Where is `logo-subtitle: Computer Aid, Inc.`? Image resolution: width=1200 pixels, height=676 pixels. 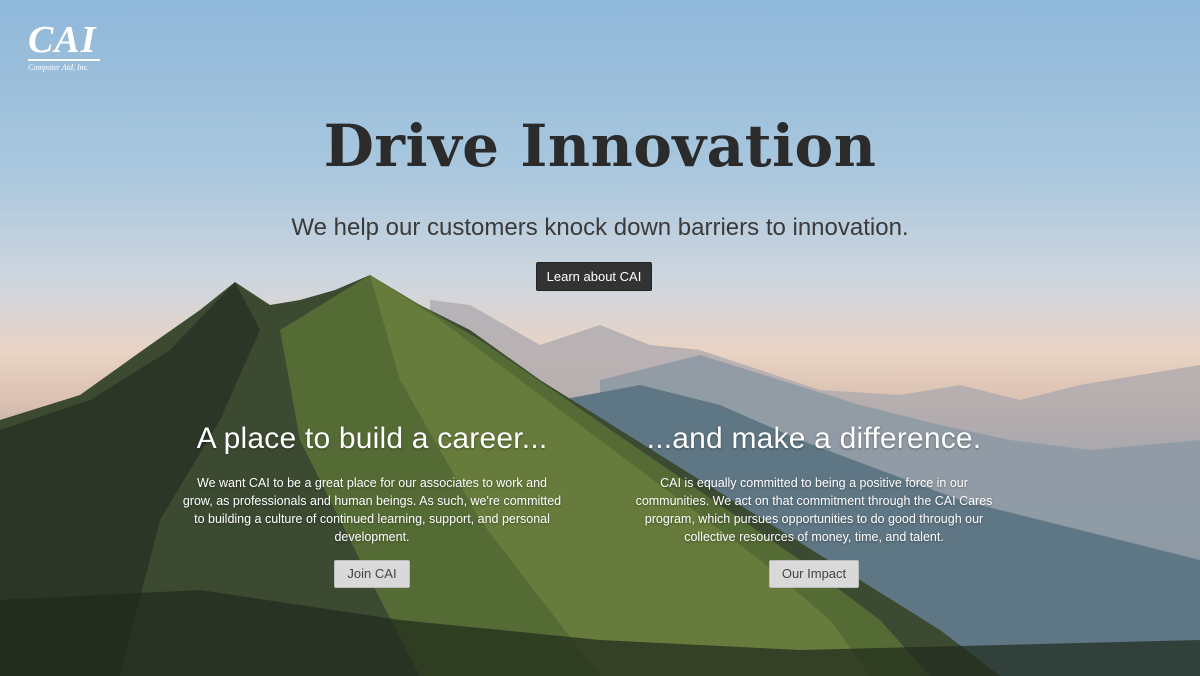 logo-subtitle: Computer Aid, Inc. is located at coordinates (59, 67).